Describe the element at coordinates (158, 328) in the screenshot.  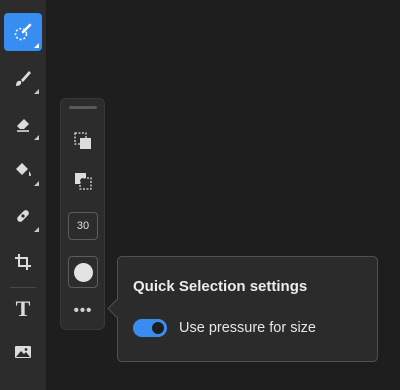
I see `toggle-knob` at that location.